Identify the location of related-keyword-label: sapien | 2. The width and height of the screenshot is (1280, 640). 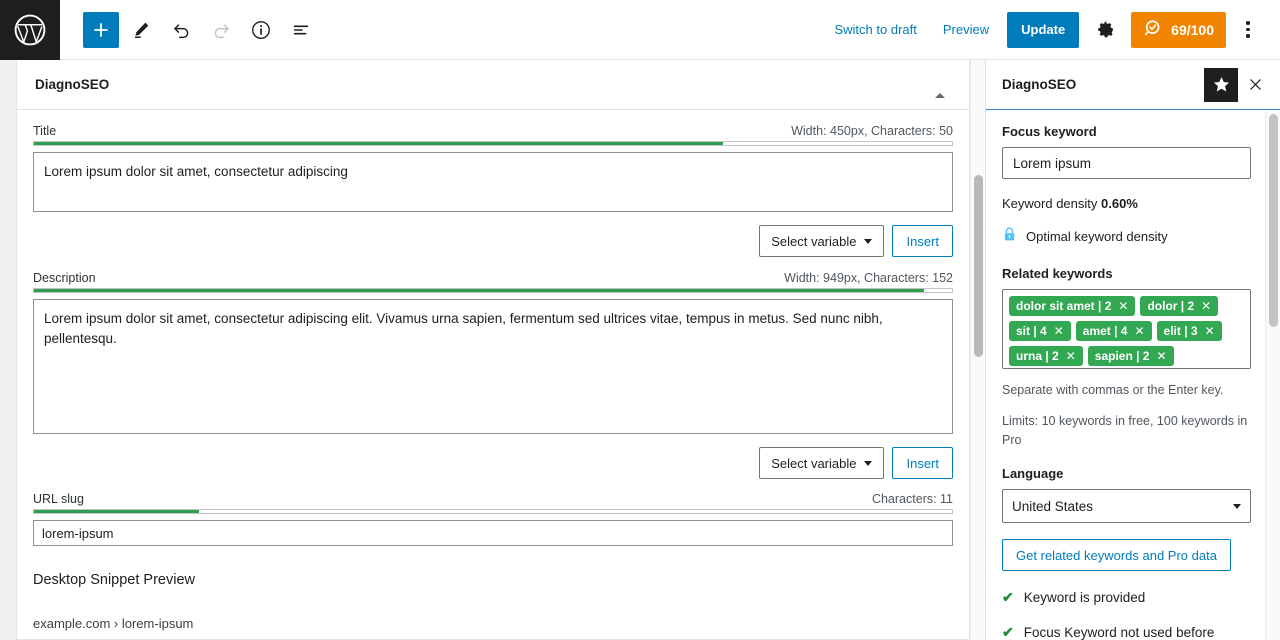
(1122, 356).